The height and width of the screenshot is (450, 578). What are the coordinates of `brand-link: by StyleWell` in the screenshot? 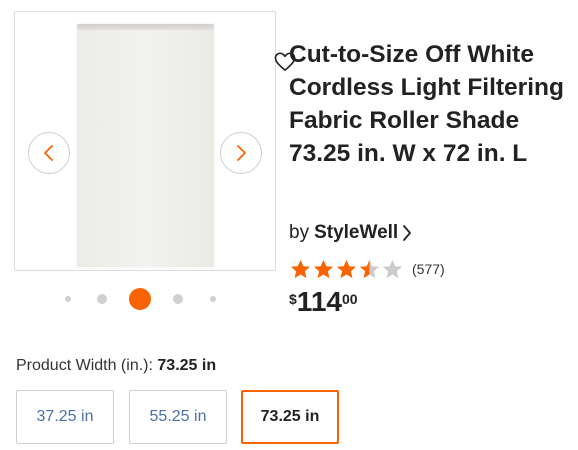 It's located at (350, 233).